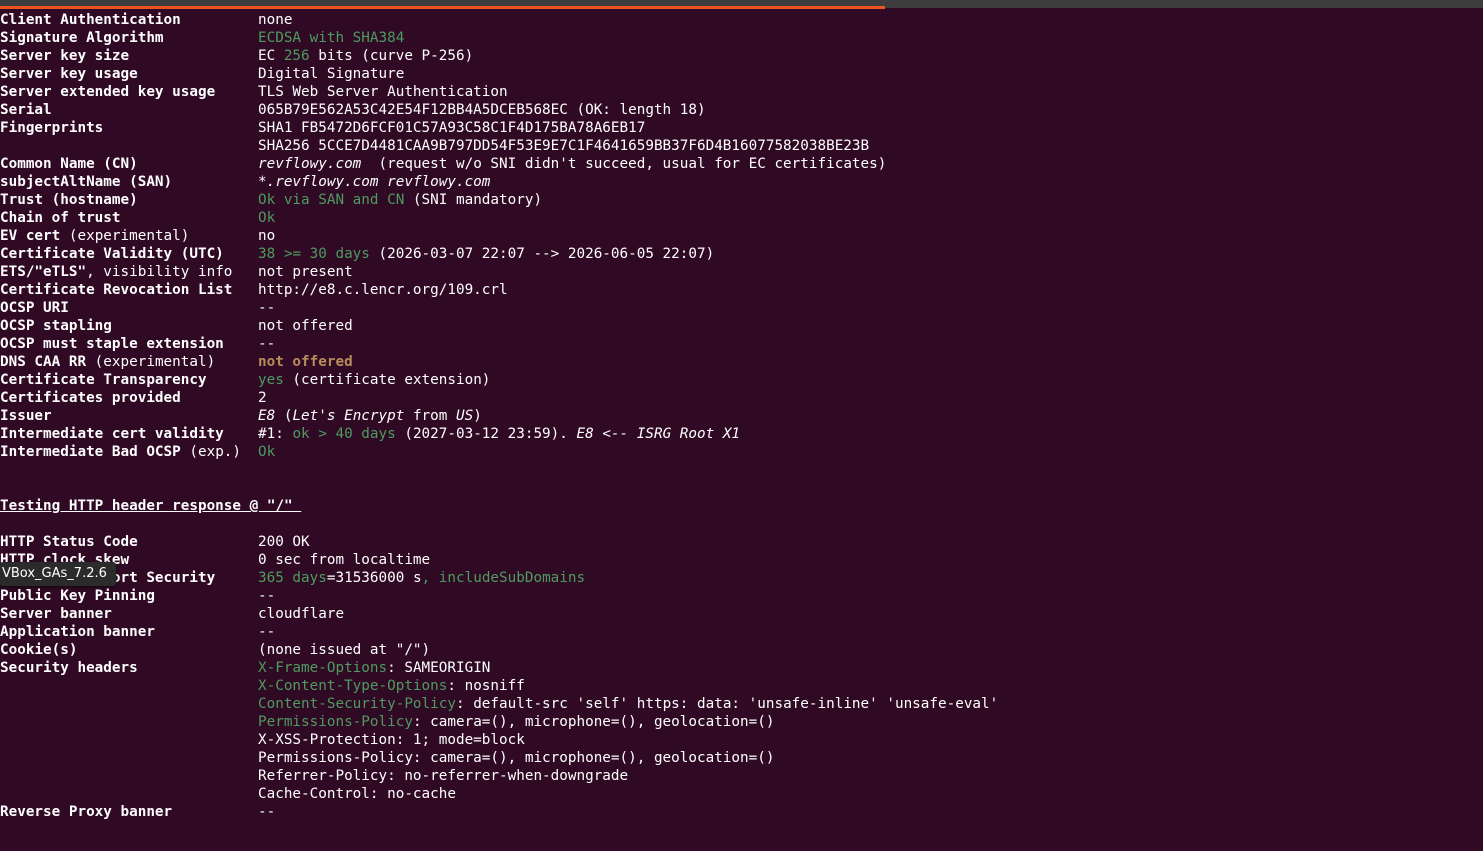  Describe the element at coordinates (741, 560) in the screenshot. I see `row-http-clock-skew: HTTP clock skew 0 sec from localtime` at that location.